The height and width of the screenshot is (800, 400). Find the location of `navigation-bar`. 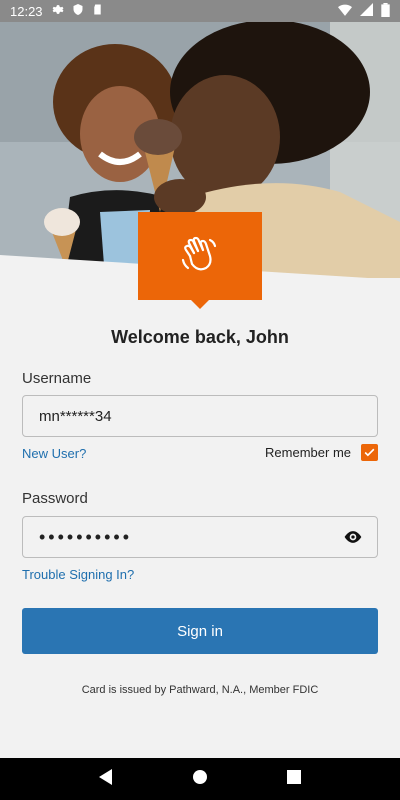

navigation-bar is located at coordinates (200, 779).